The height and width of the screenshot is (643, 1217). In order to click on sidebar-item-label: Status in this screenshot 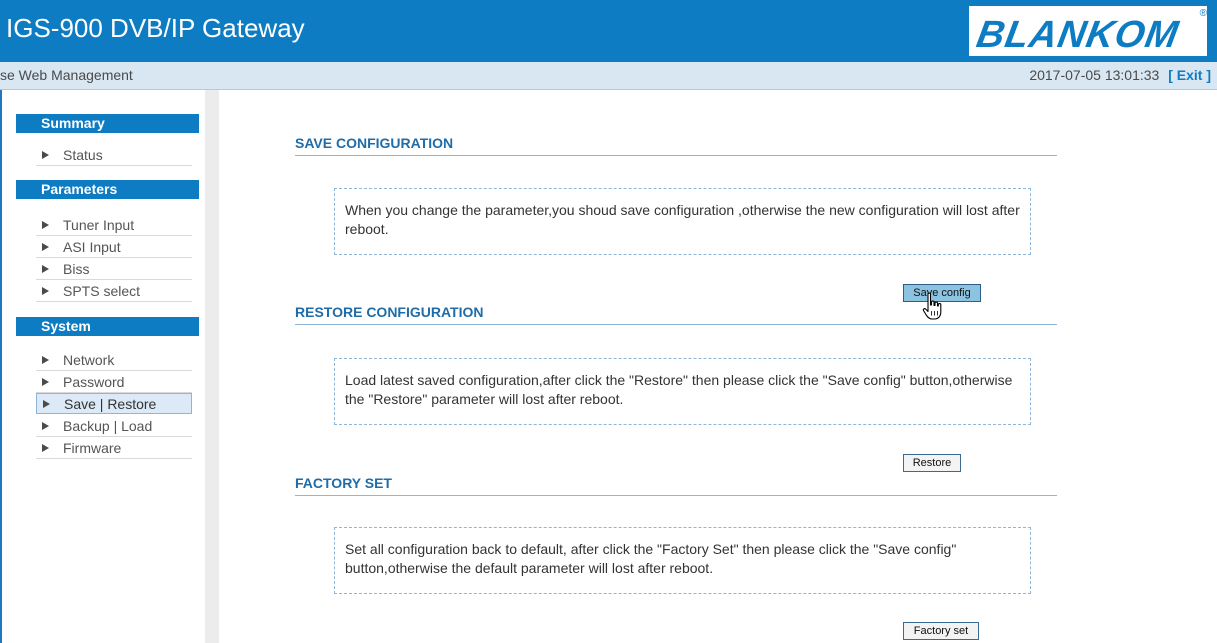, I will do `click(83, 155)`.